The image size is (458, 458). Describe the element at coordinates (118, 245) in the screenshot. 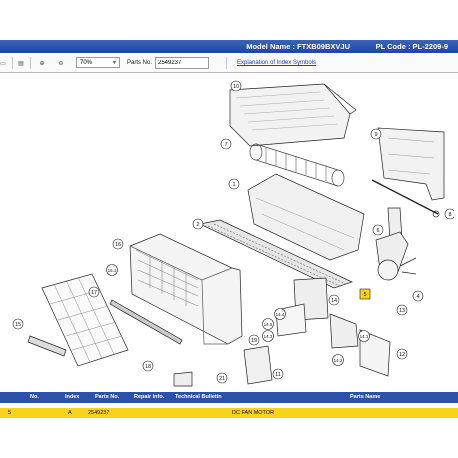

I see `callout-16: 16` at that location.